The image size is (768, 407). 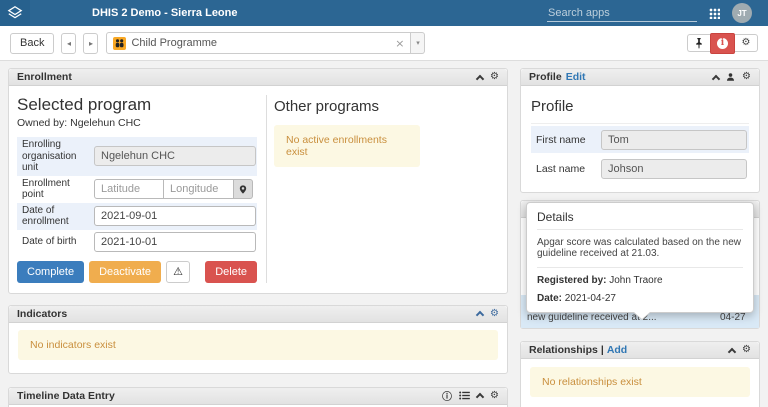 I want to click on info-button: i, so click(x=722, y=43).